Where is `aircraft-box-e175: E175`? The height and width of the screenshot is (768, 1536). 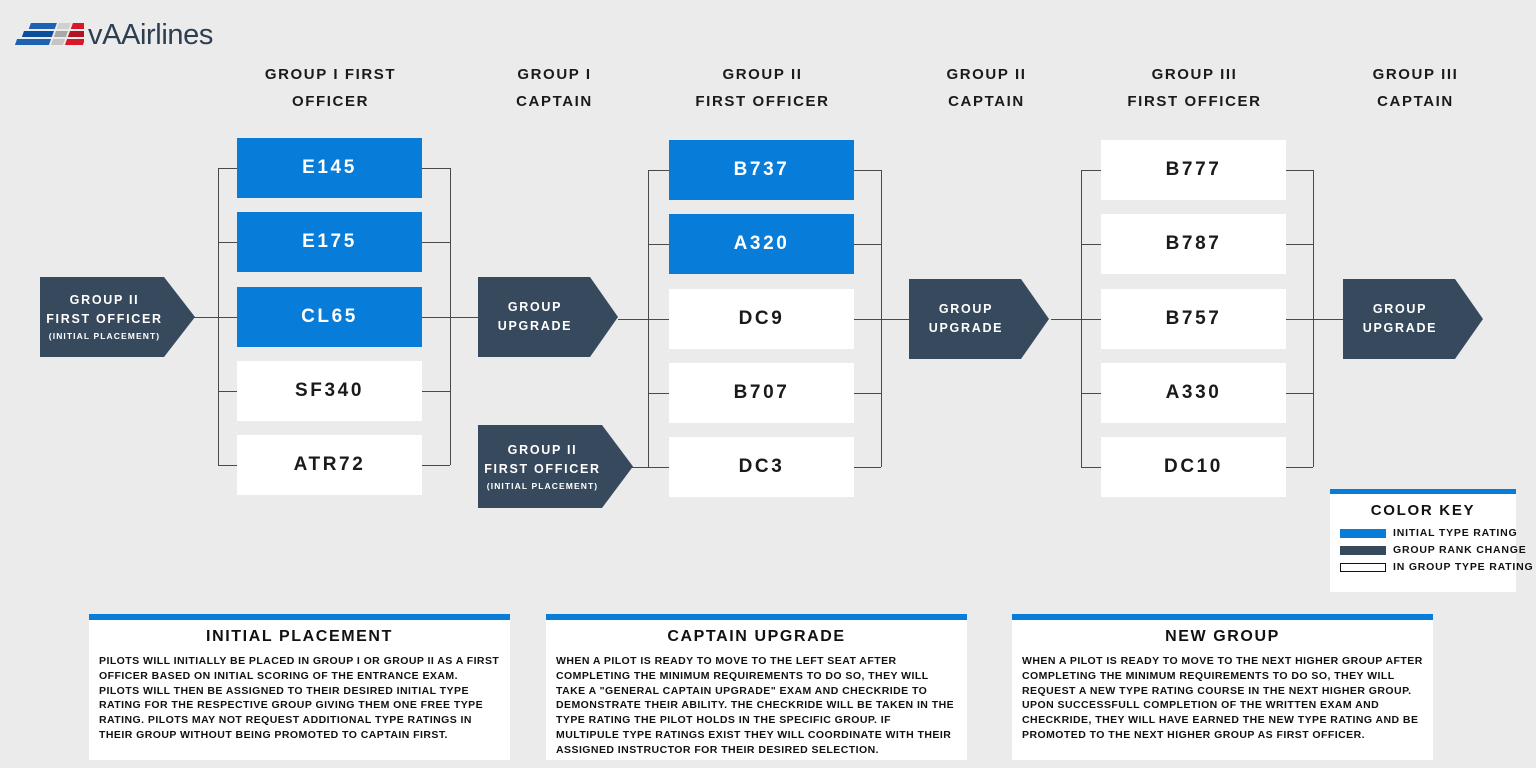
aircraft-box-e175: E175 is located at coordinates (329, 242).